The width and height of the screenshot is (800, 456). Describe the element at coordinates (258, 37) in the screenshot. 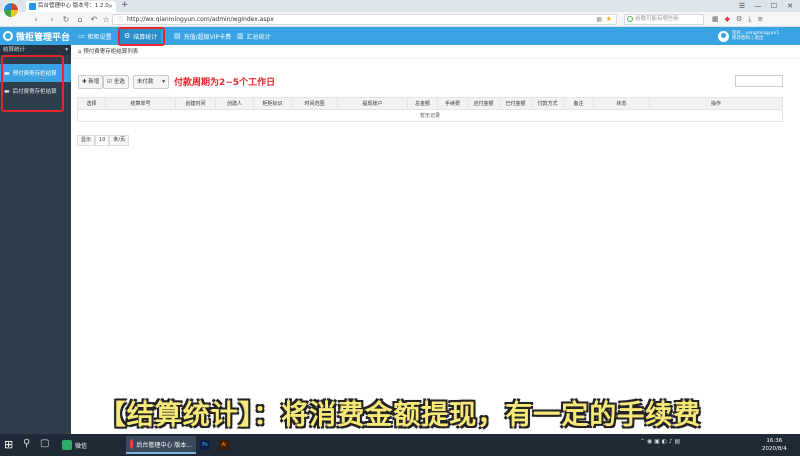

I see `menu-label: 汇总统计` at that location.